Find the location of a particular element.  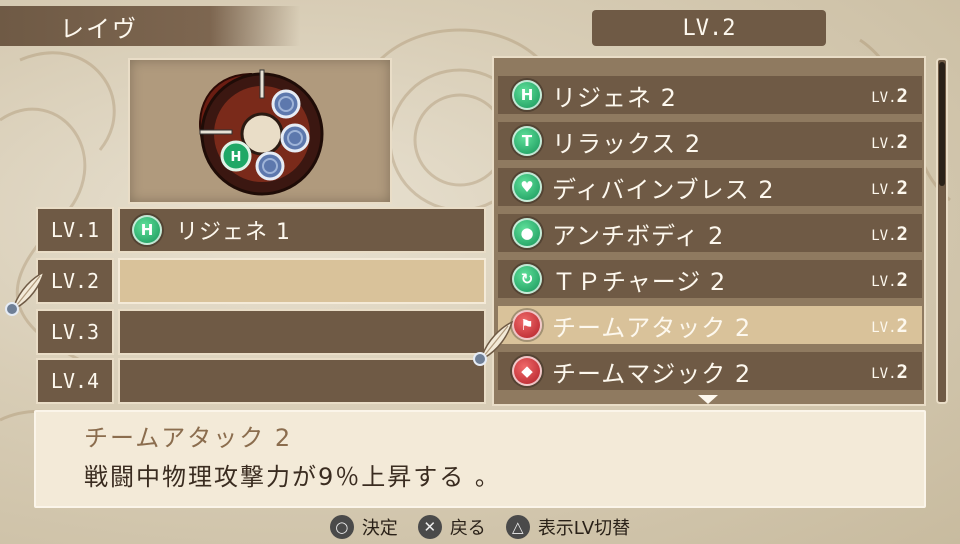

description-text: 戦闘中物理攻撃力が9％上昇する 。 is located at coordinates (292, 477).